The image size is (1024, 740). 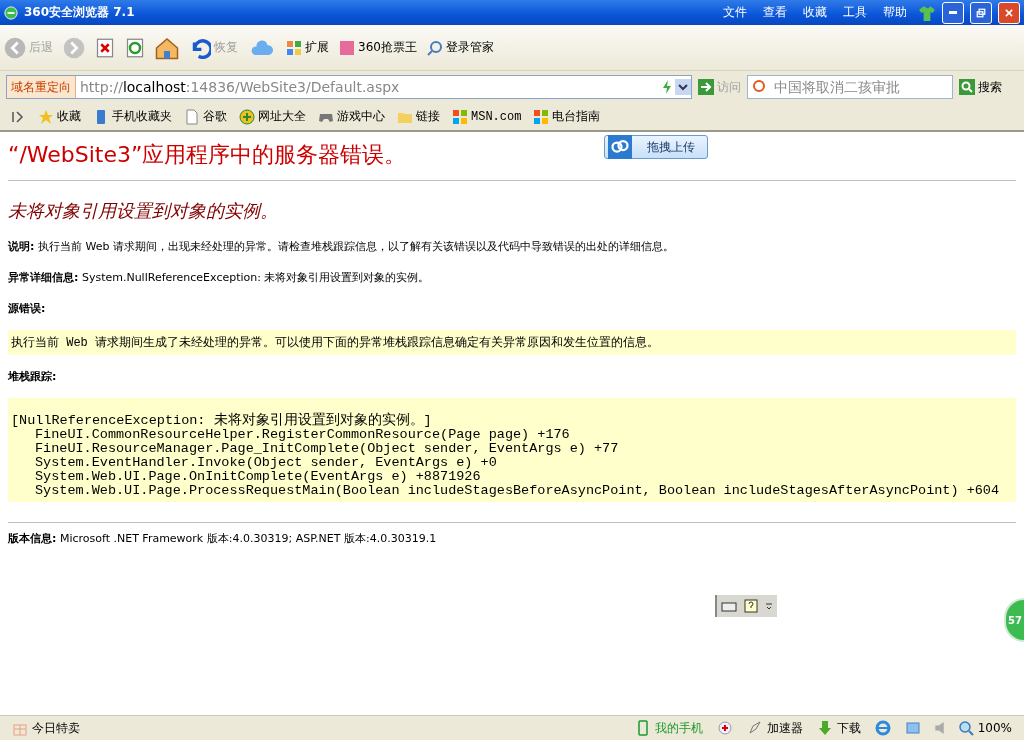 I want to click on browser-logo-icon, so click(x=11, y=12).